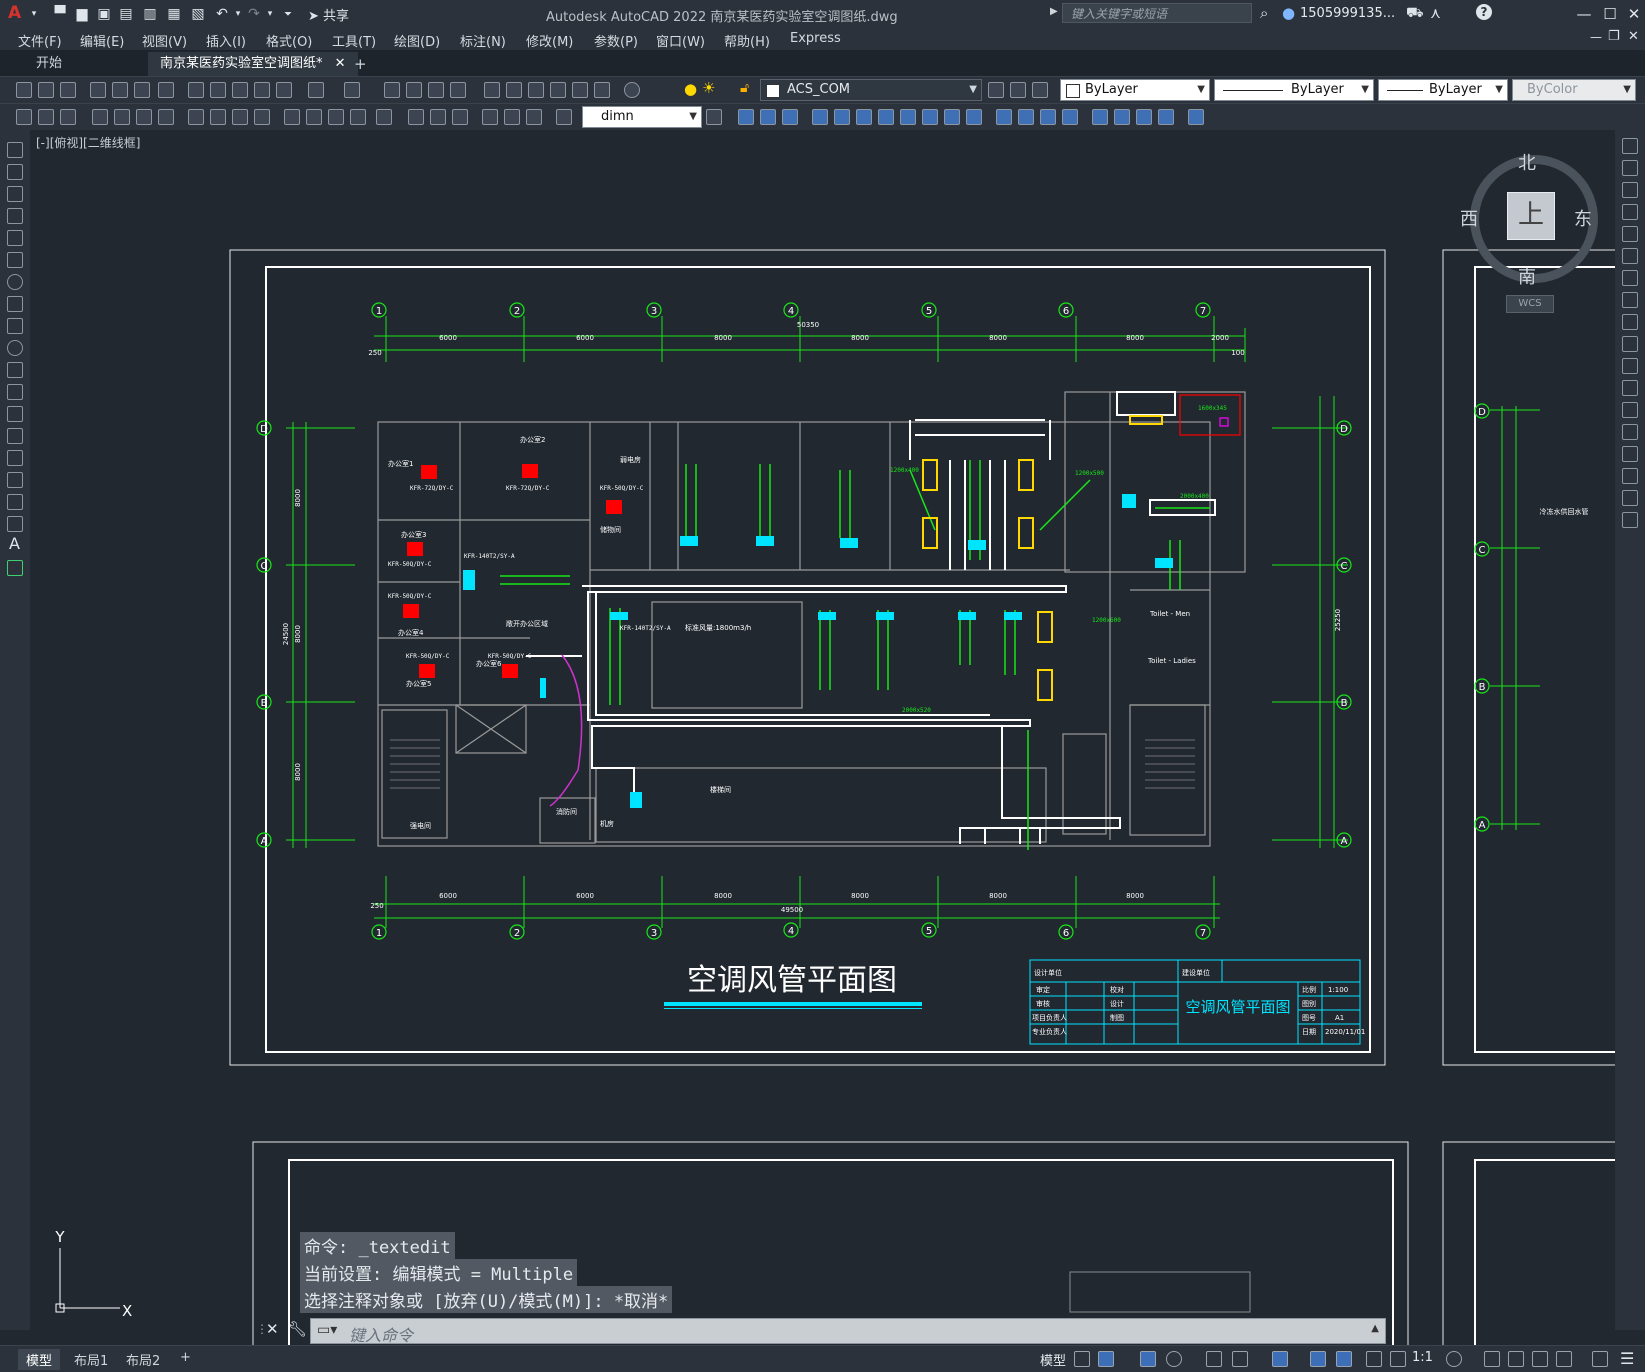 The height and width of the screenshot is (1372, 1645). I want to click on zoom-realtime-icon, so click(414, 90).